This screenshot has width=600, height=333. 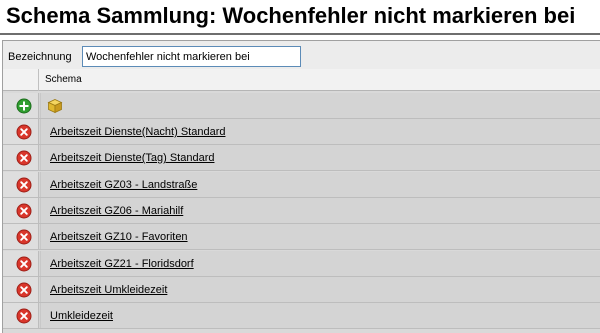 What do you see at coordinates (116, 211) in the screenshot?
I see `schema-link: Arbeitszeit GZ06 - Mariahilf` at bounding box center [116, 211].